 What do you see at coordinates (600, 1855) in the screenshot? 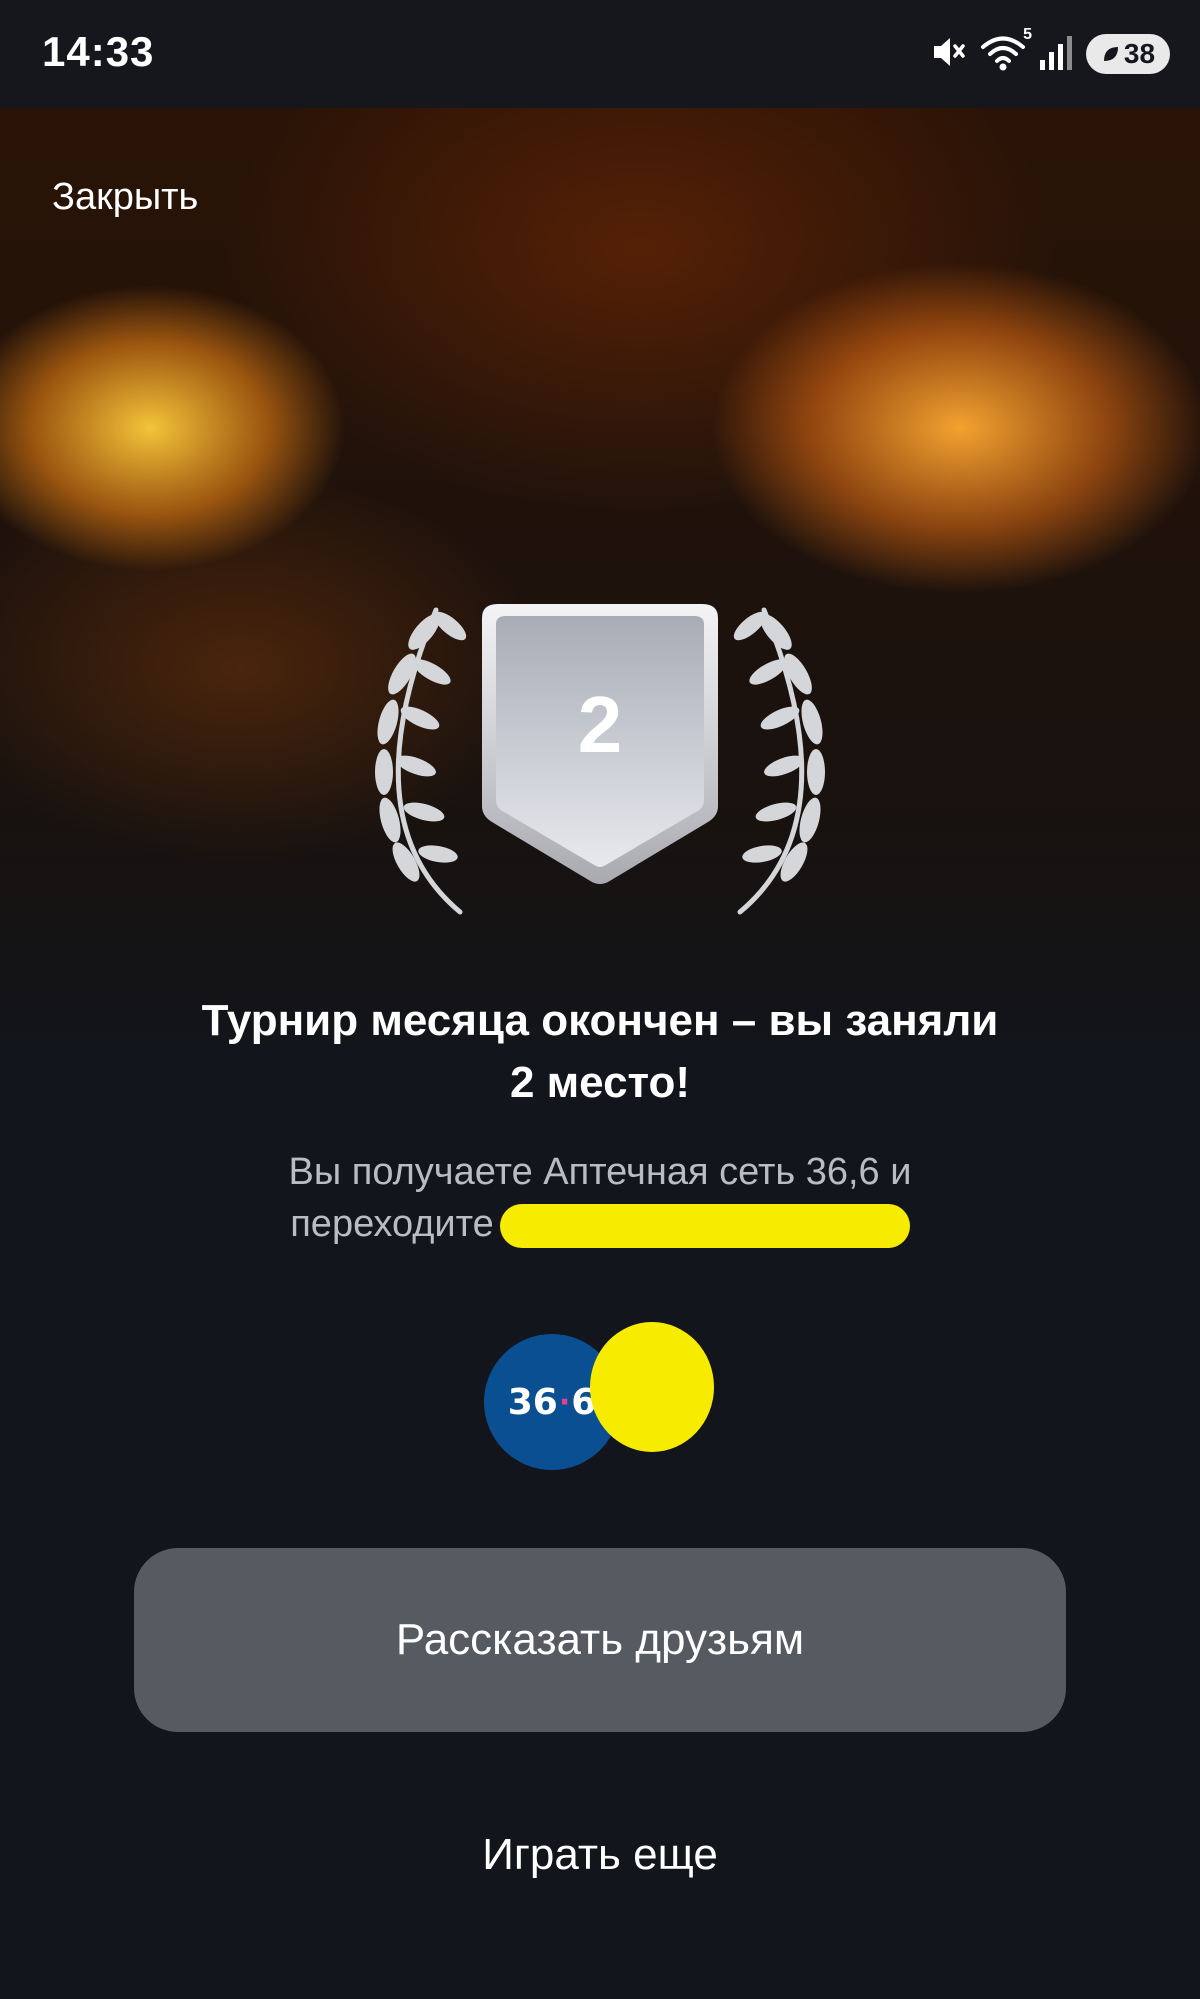
I see `play-again-button: Играть еще` at bounding box center [600, 1855].